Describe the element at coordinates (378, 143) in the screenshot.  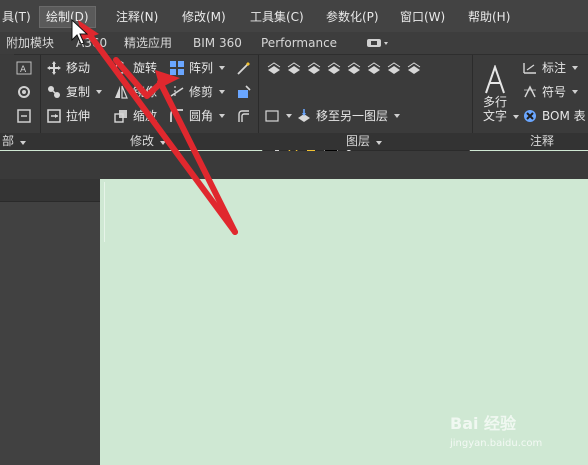
I see `layers-group-caret-icon` at that location.